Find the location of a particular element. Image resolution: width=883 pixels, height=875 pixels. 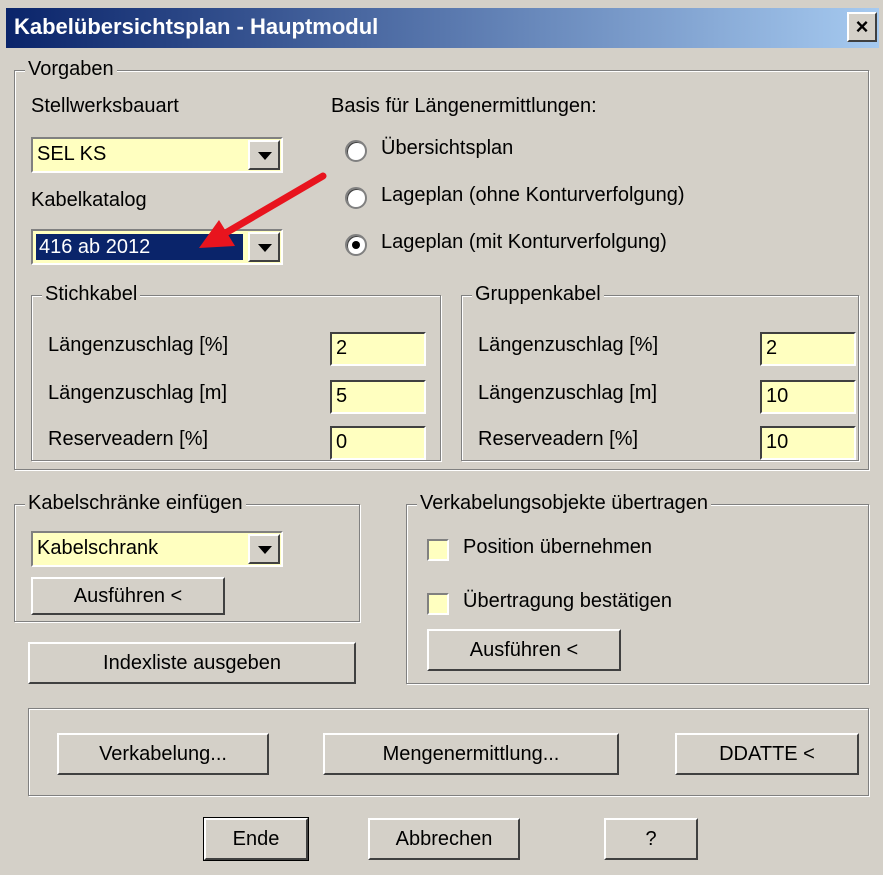

close-button: × is located at coordinates (862, 27).